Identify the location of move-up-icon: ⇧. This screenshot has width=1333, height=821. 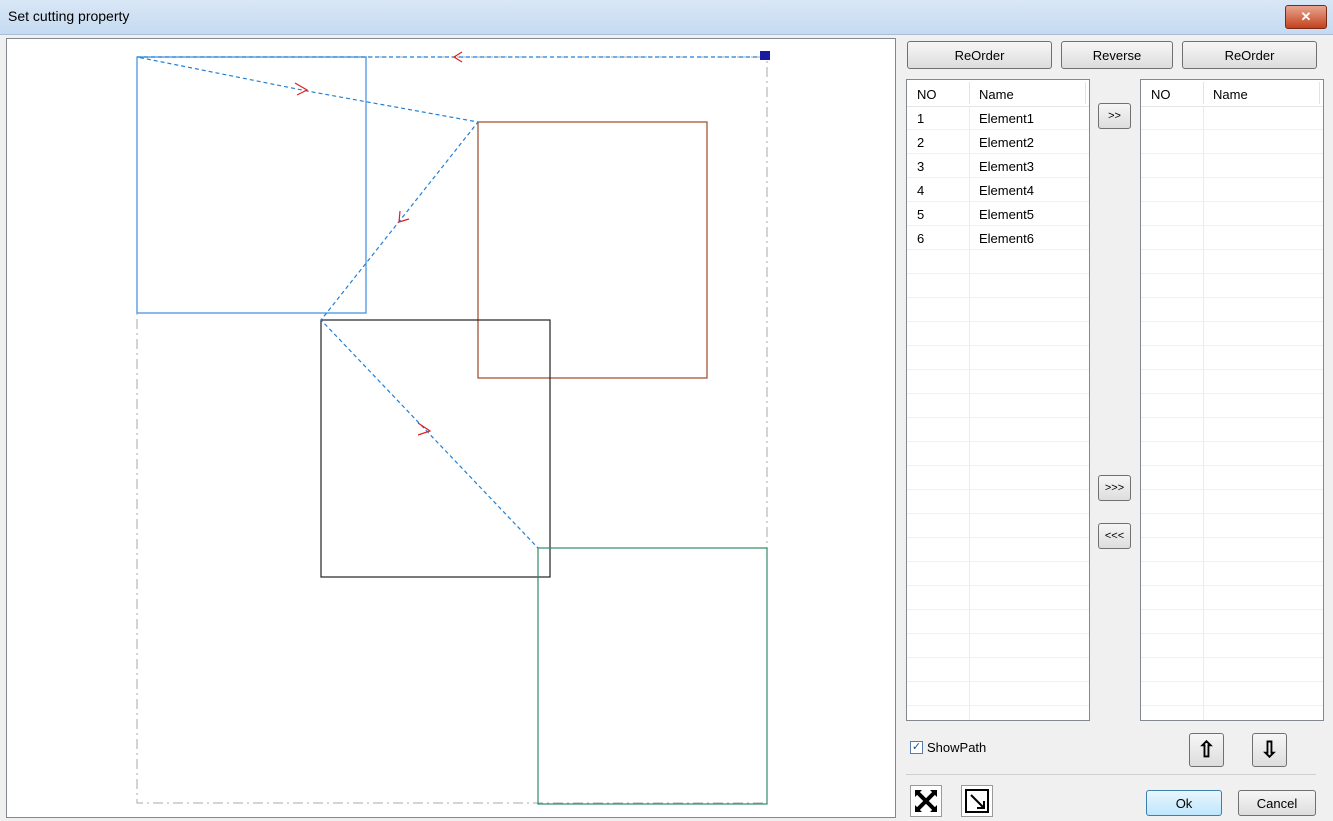
(1206, 750).